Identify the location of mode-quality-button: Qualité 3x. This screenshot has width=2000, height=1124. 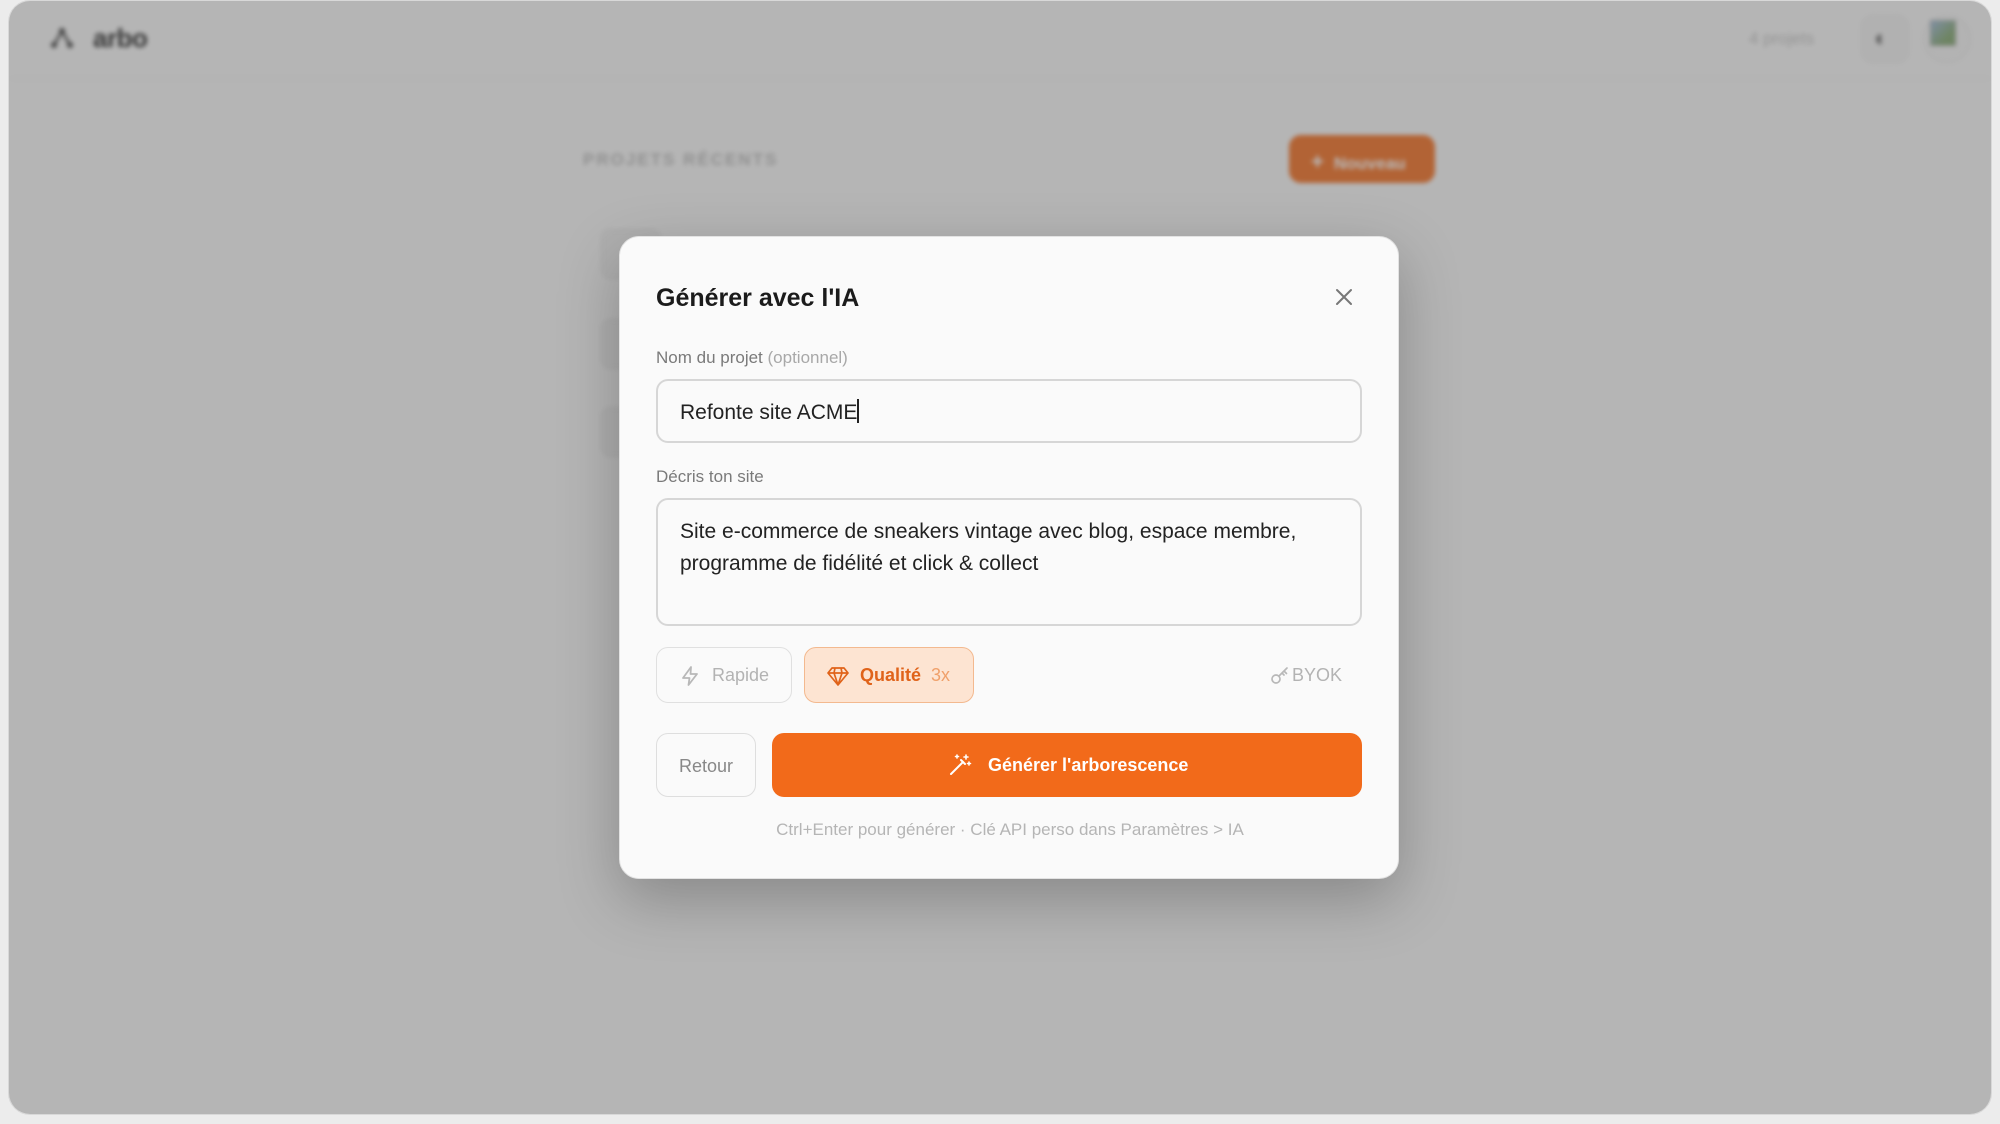
(889, 675).